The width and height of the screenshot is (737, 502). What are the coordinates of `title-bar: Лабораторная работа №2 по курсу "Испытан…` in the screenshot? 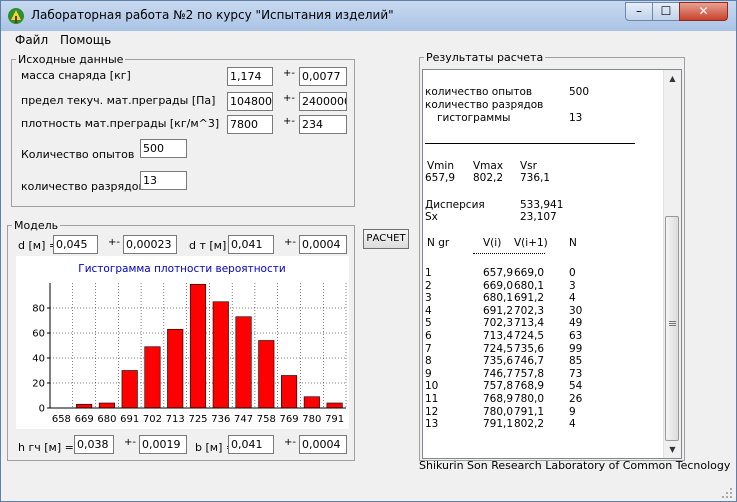 It's located at (368, 16).